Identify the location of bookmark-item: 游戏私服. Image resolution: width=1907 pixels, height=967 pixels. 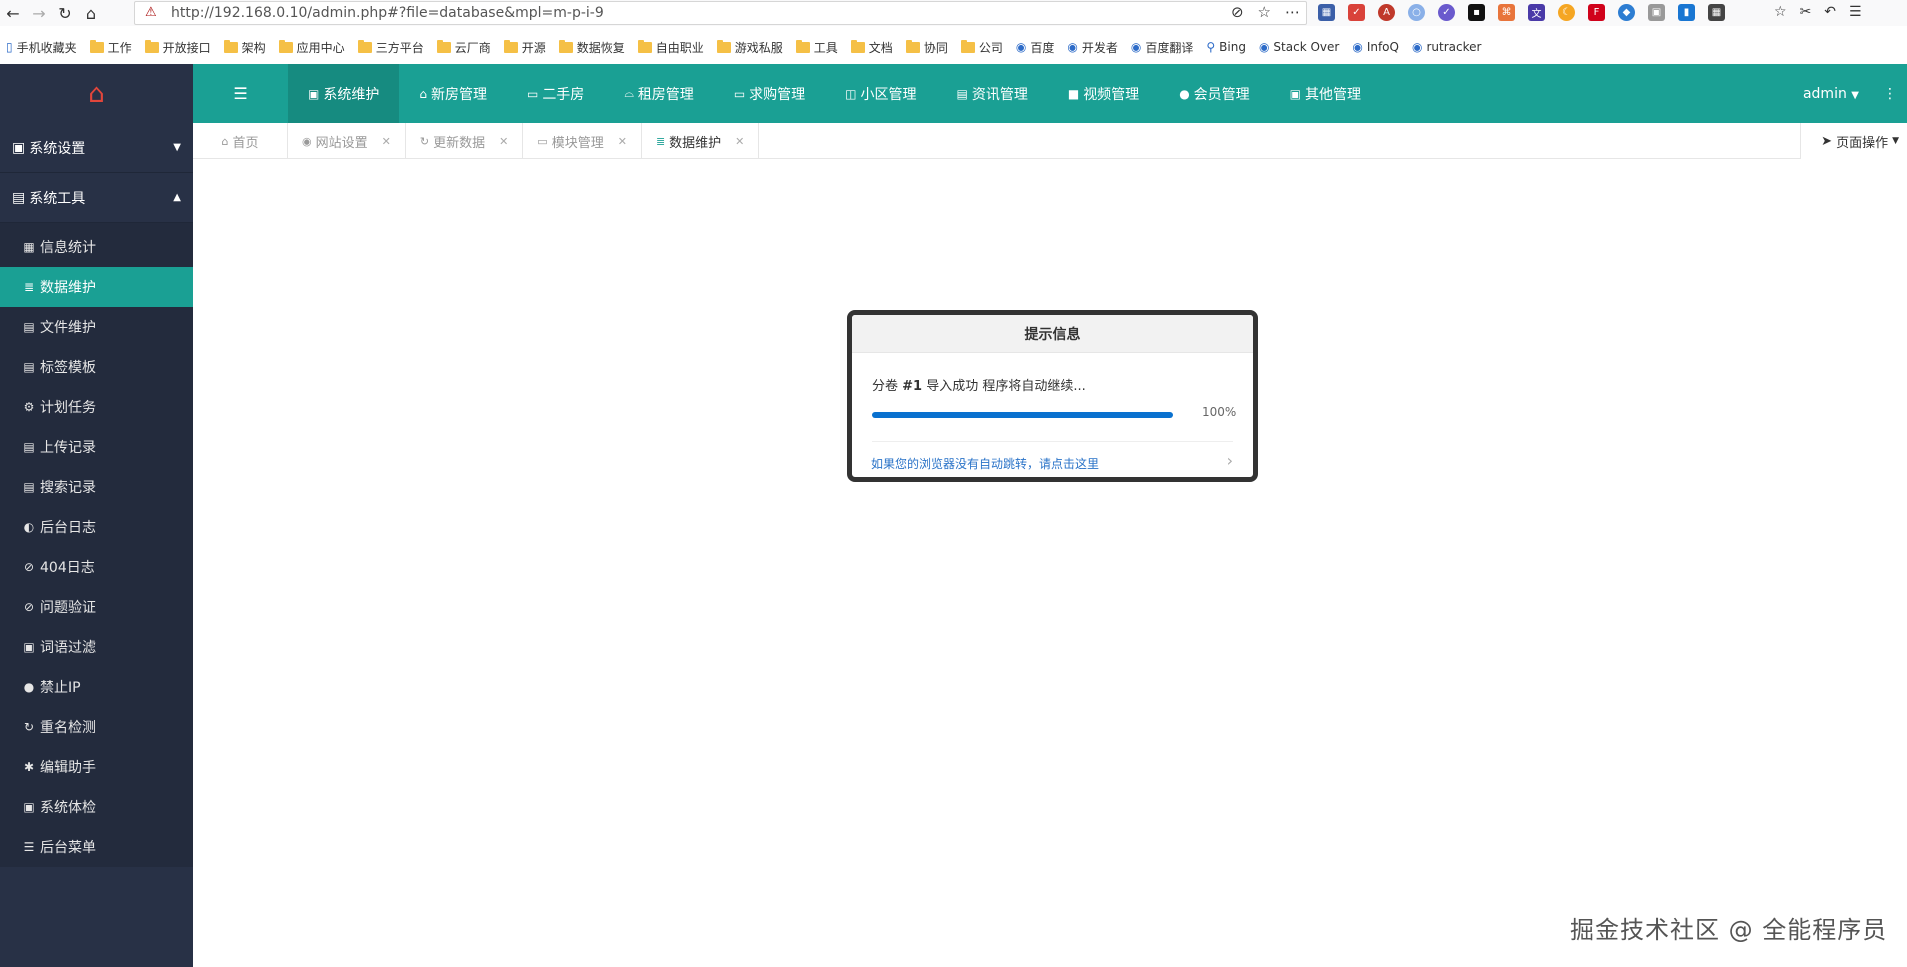
(749, 47).